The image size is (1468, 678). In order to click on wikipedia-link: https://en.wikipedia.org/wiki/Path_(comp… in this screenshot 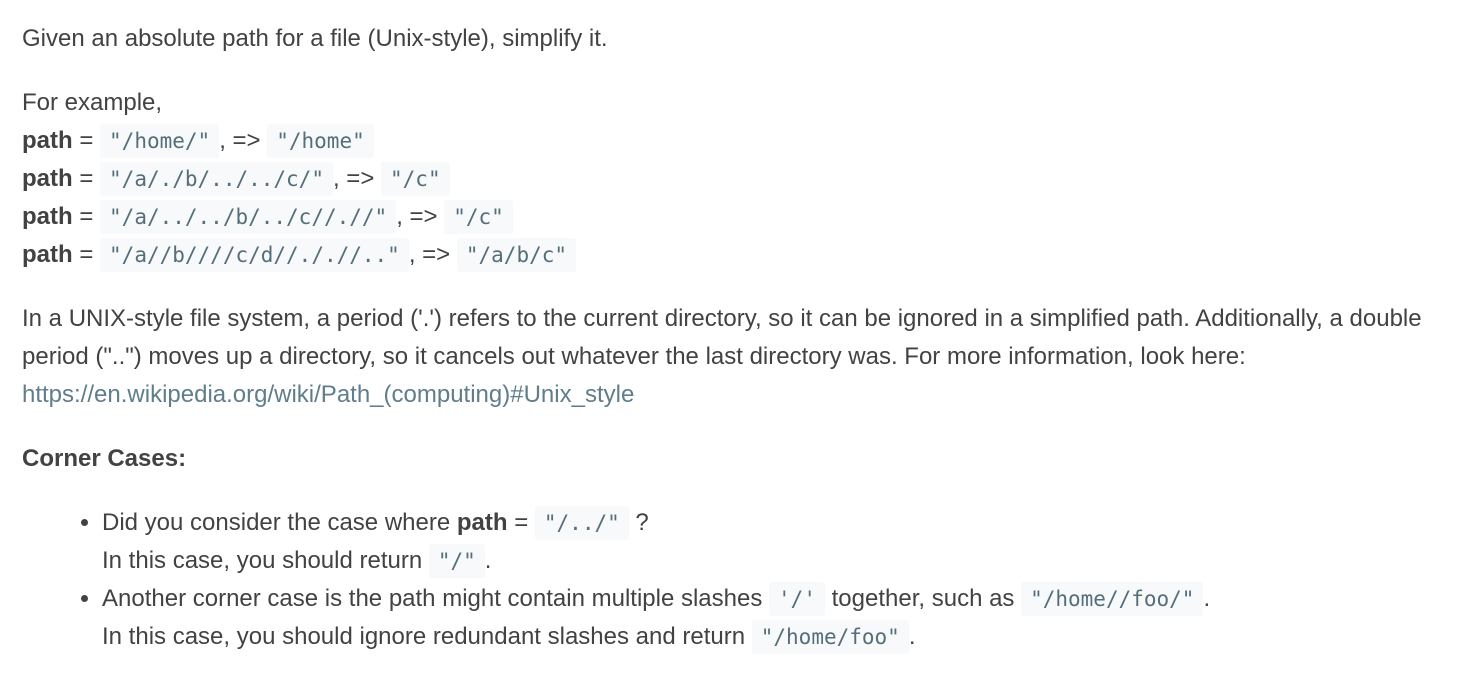, I will do `click(328, 394)`.